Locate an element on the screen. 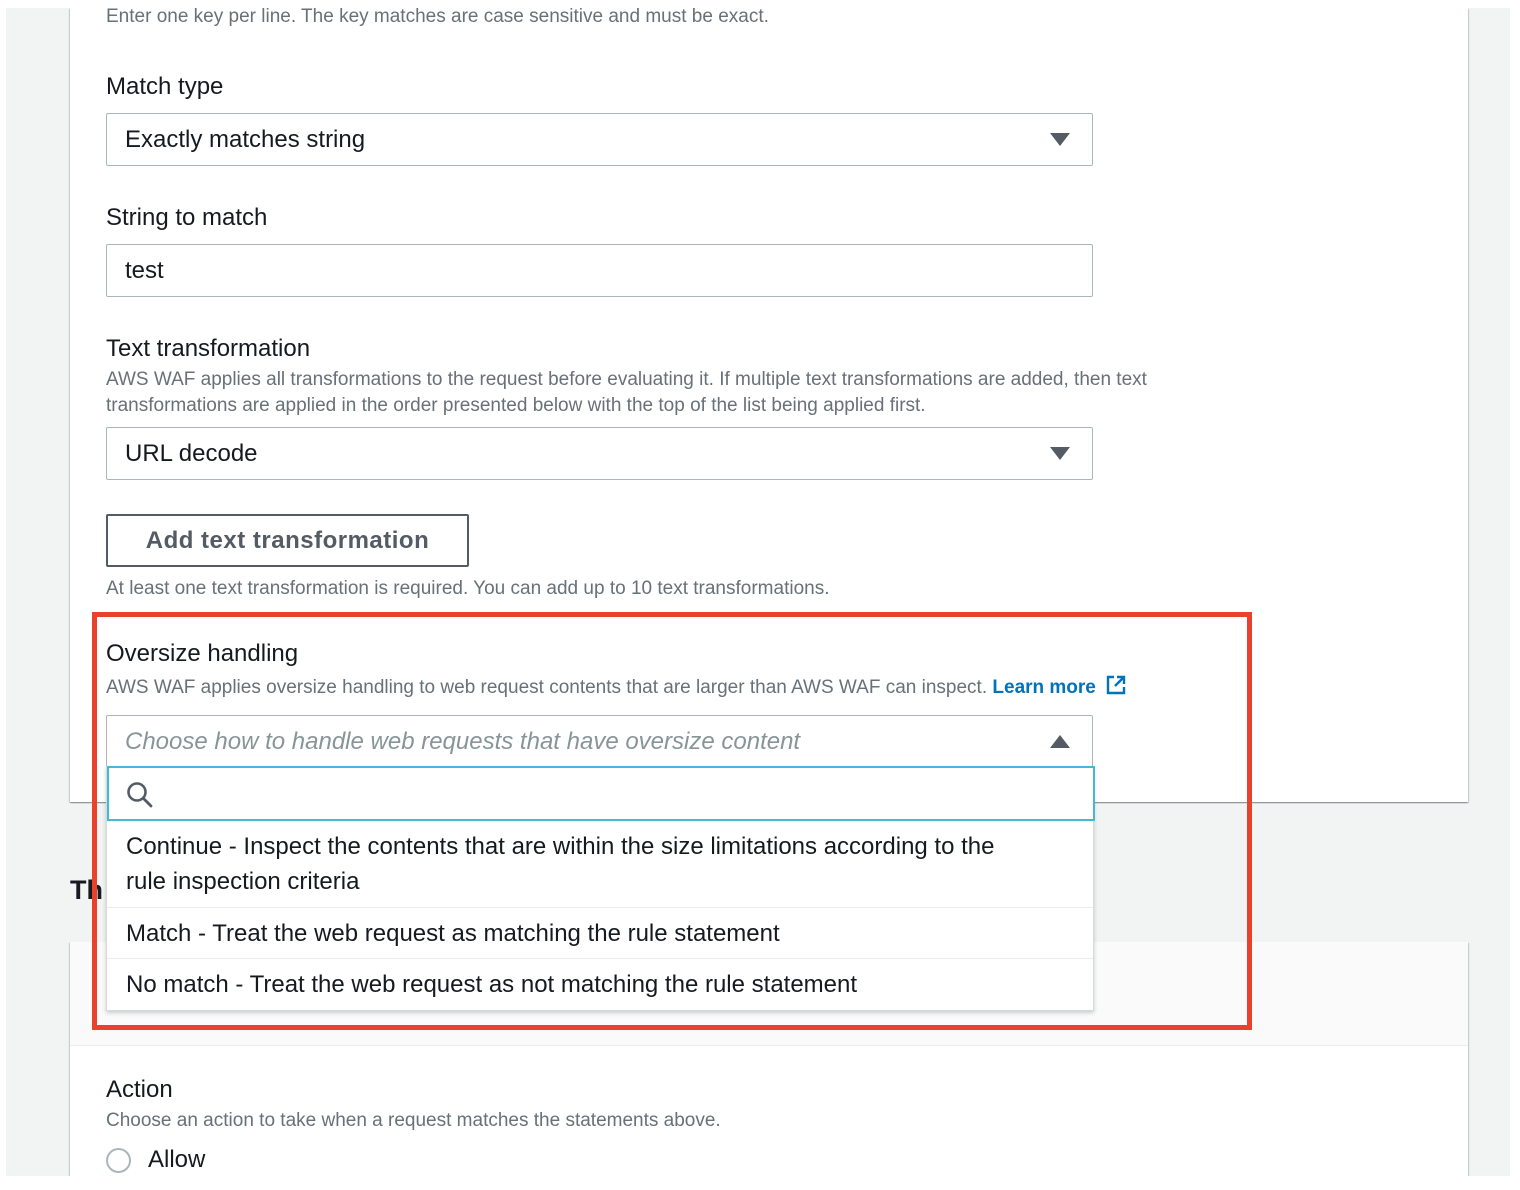 This screenshot has height=1190, width=1520. string-to-match-input: test is located at coordinates (599, 270).